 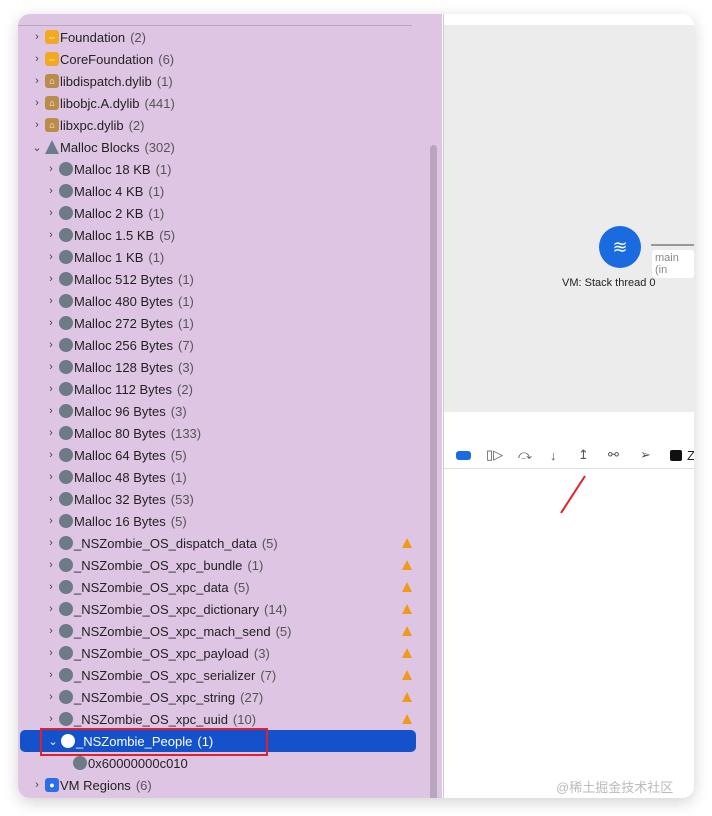 What do you see at coordinates (217, 653) in the screenshot?
I see `tree-row: › _NSZombie_OS_xpc_payload (3)` at bounding box center [217, 653].